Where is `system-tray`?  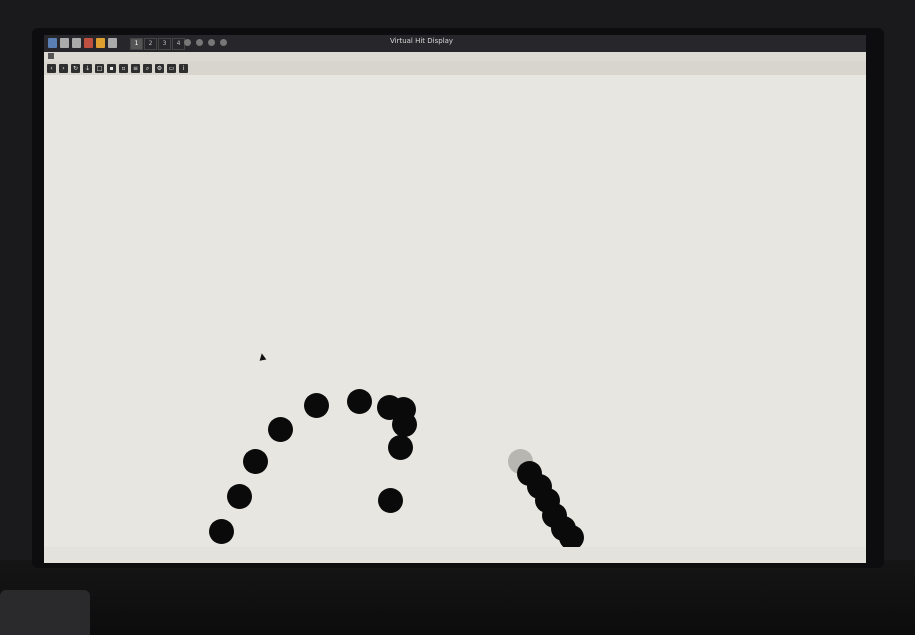 system-tray is located at coordinates (205, 42).